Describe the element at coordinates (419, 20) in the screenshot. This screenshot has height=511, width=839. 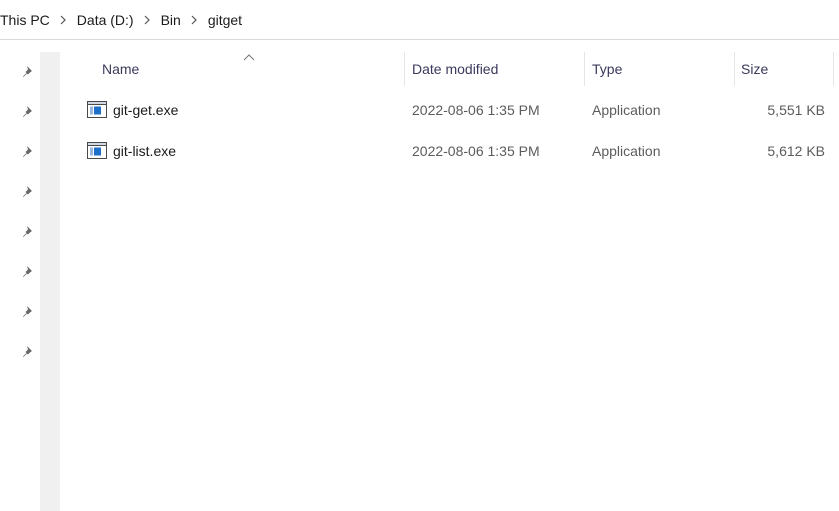
I see `breadcrumb: This PC Data (D:) Bin gitget` at that location.